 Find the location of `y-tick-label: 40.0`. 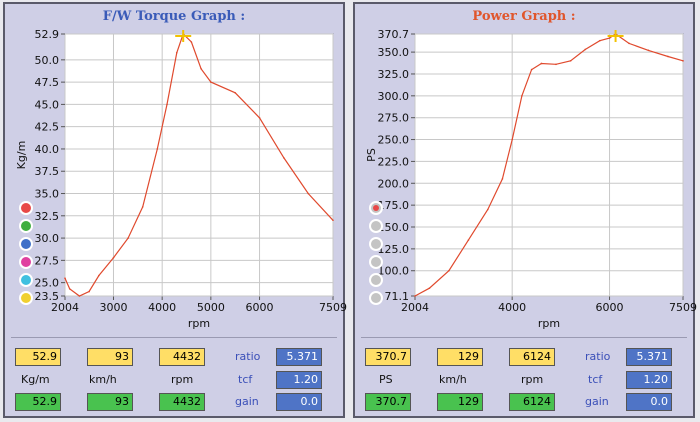

y-tick-label: 40.0 is located at coordinates (47, 149).